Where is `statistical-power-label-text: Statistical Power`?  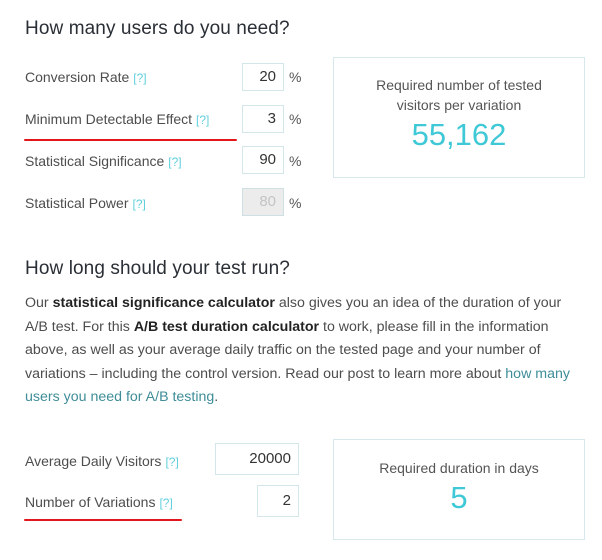 statistical-power-label-text: Statistical Power is located at coordinates (77, 203).